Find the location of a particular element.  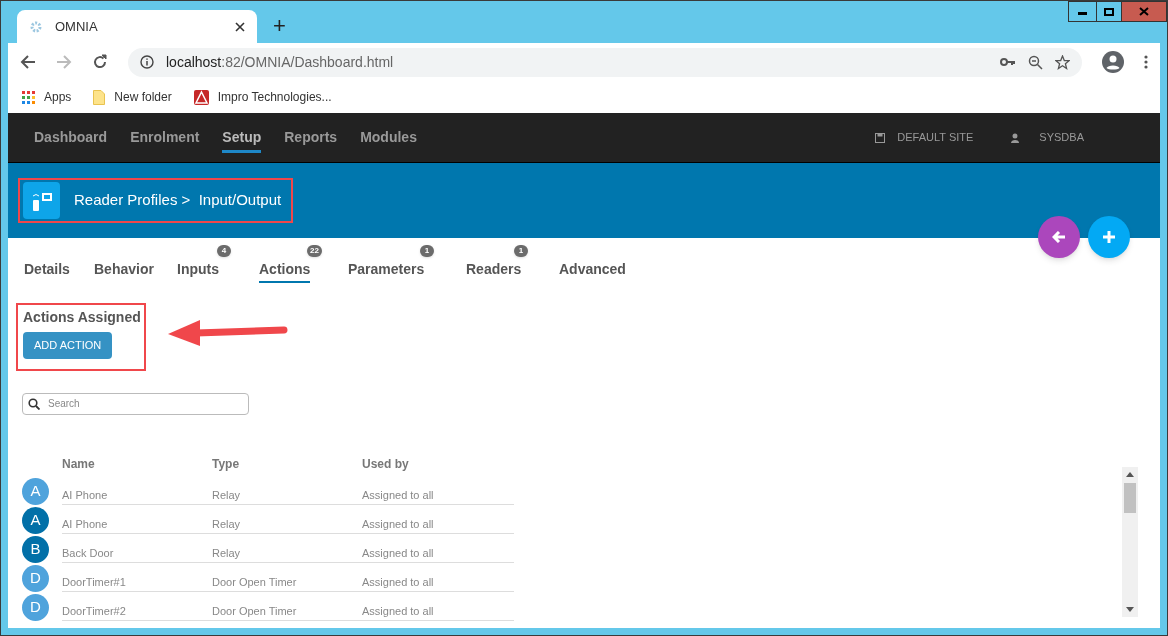

tab: Behavior is located at coordinates (124, 271).